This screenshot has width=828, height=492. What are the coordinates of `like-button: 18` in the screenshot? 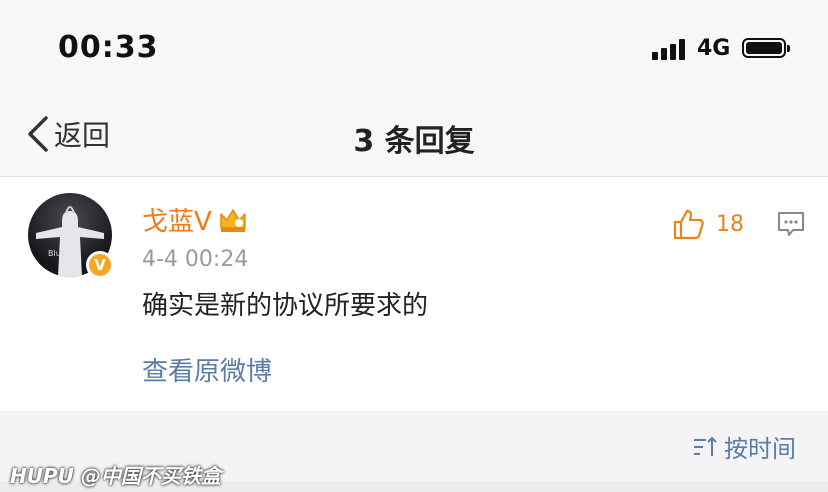 It's located at (708, 224).